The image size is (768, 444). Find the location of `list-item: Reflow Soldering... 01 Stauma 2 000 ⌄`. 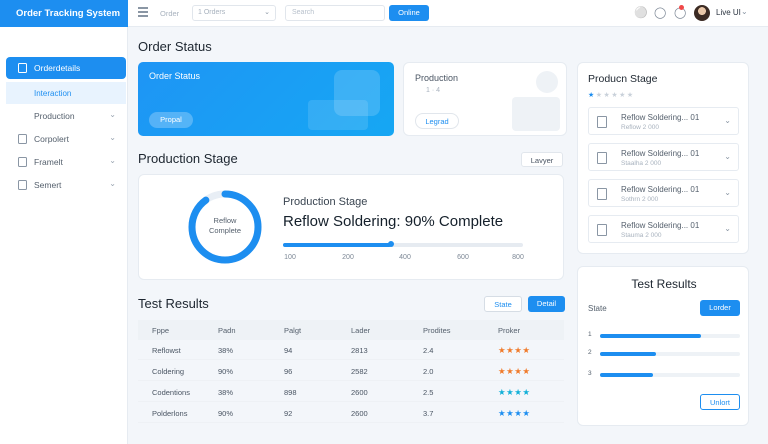

list-item: Reflow Soldering... 01 Stauma 2 000 ⌄ is located at coordinates (663, 229).